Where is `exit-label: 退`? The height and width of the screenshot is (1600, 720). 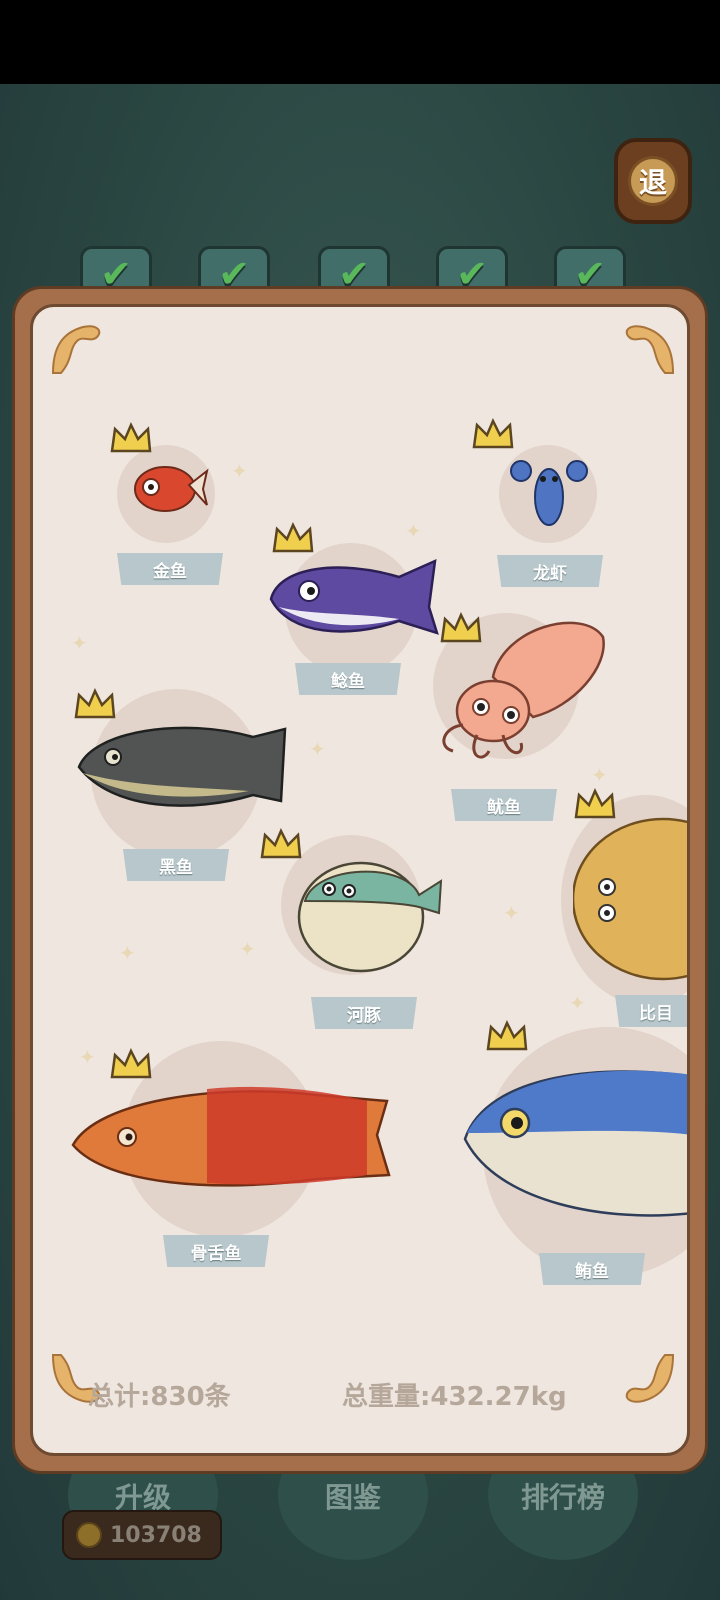 exit-label: 退 is located at coordinates (653, 181).